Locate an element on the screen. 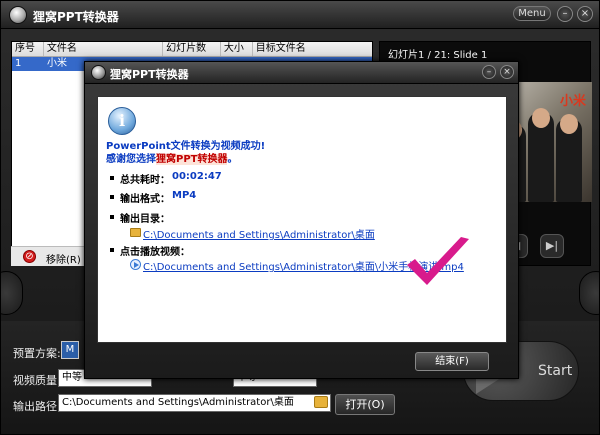 This screenshot has height=435, width=600. play-label: 点击播放视频： is located at coordinates (155, 252).